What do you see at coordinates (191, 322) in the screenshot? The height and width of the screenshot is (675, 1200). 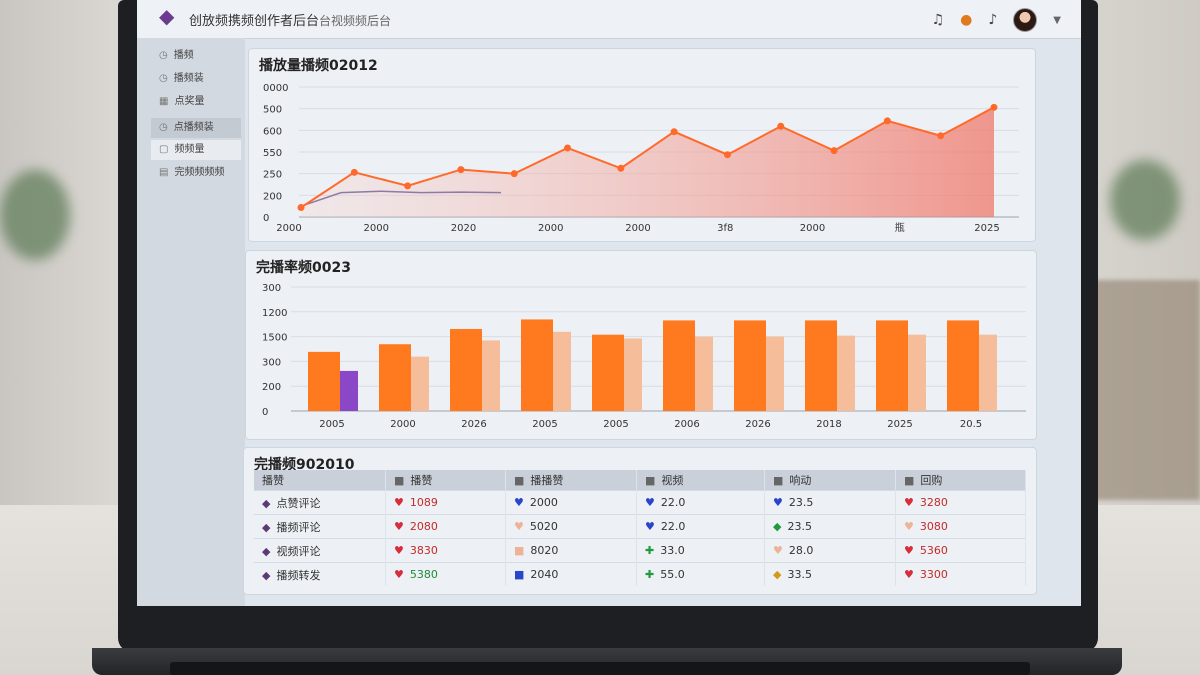 I see `sidebar: ◷ 播频 ◷ 播频装 ▦ 点奖量 ◷ 点播频装 ▢ 频频量 ▤ 完频频频频` at bounding box center [191, 322].